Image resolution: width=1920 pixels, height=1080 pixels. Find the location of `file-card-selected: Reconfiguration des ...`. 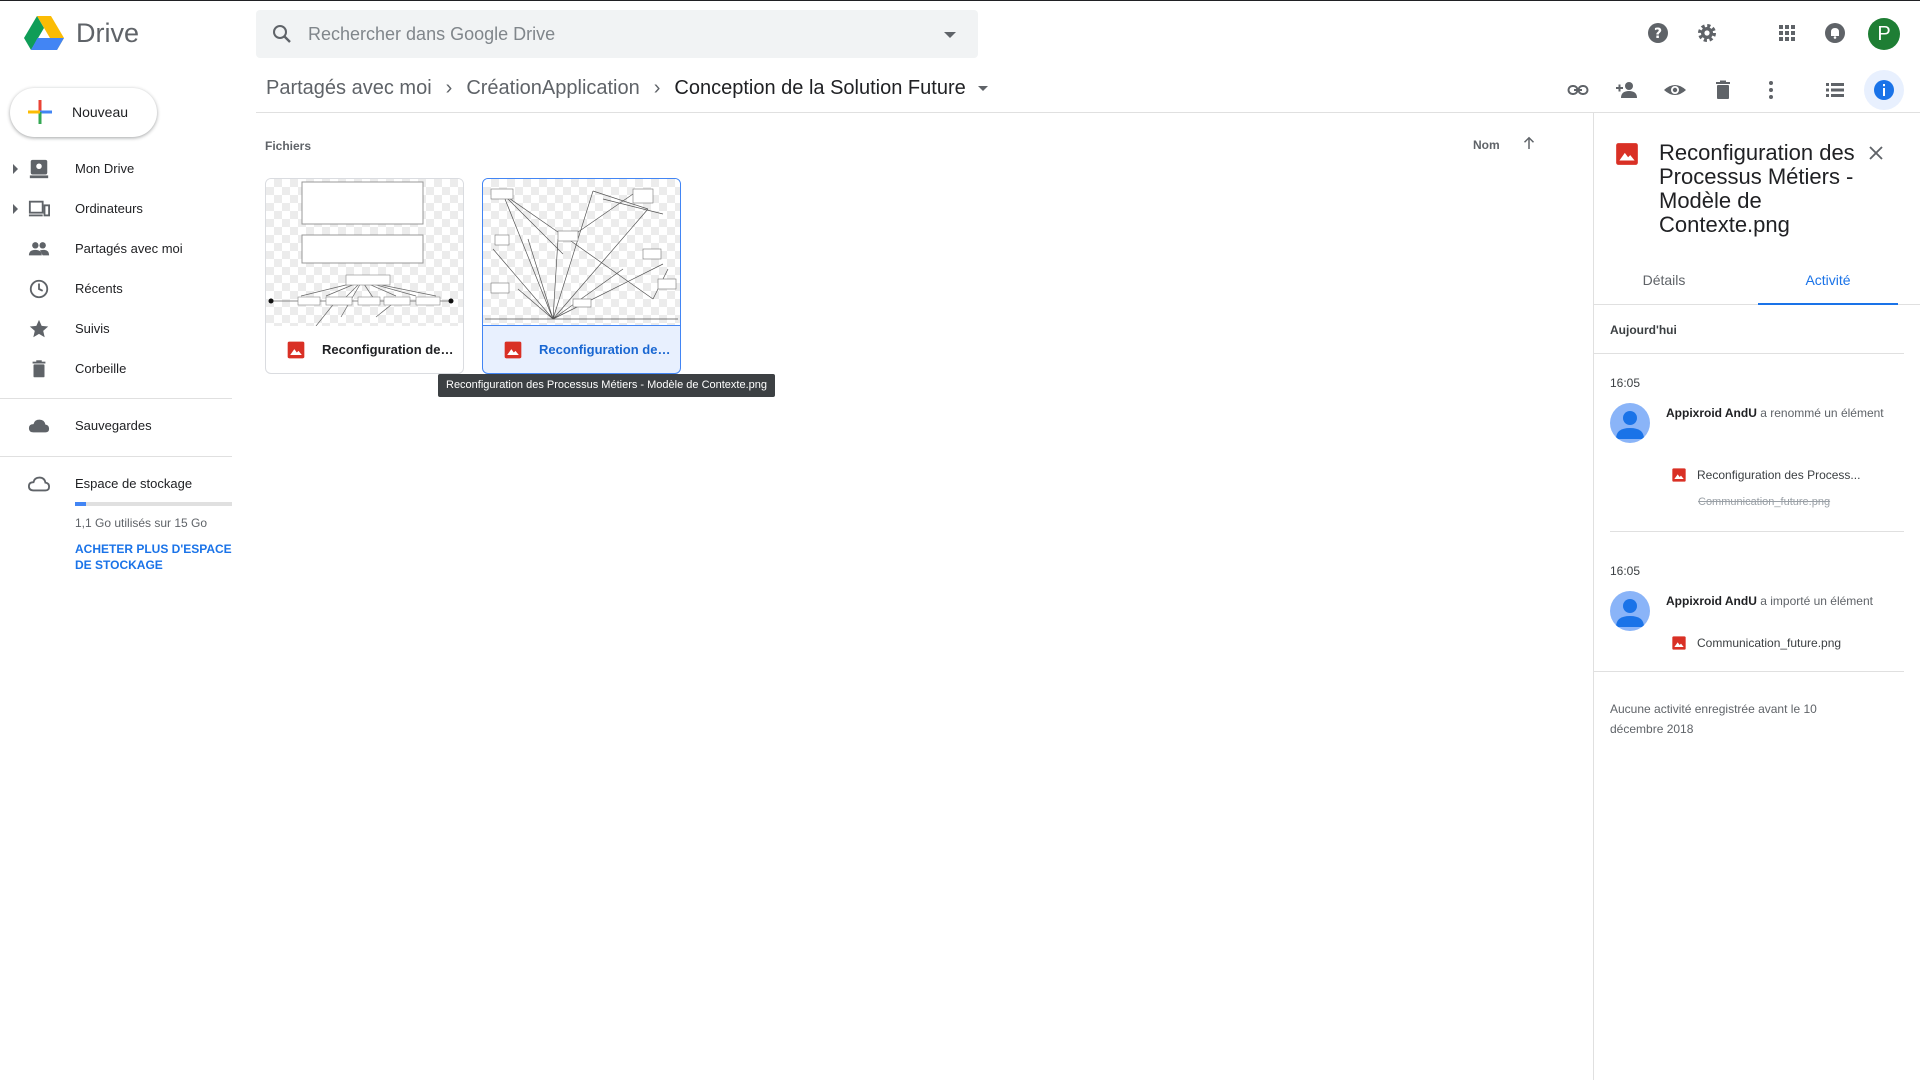

file-card-selected: Reconfiguration des ... is located at coordinates (581, 276).